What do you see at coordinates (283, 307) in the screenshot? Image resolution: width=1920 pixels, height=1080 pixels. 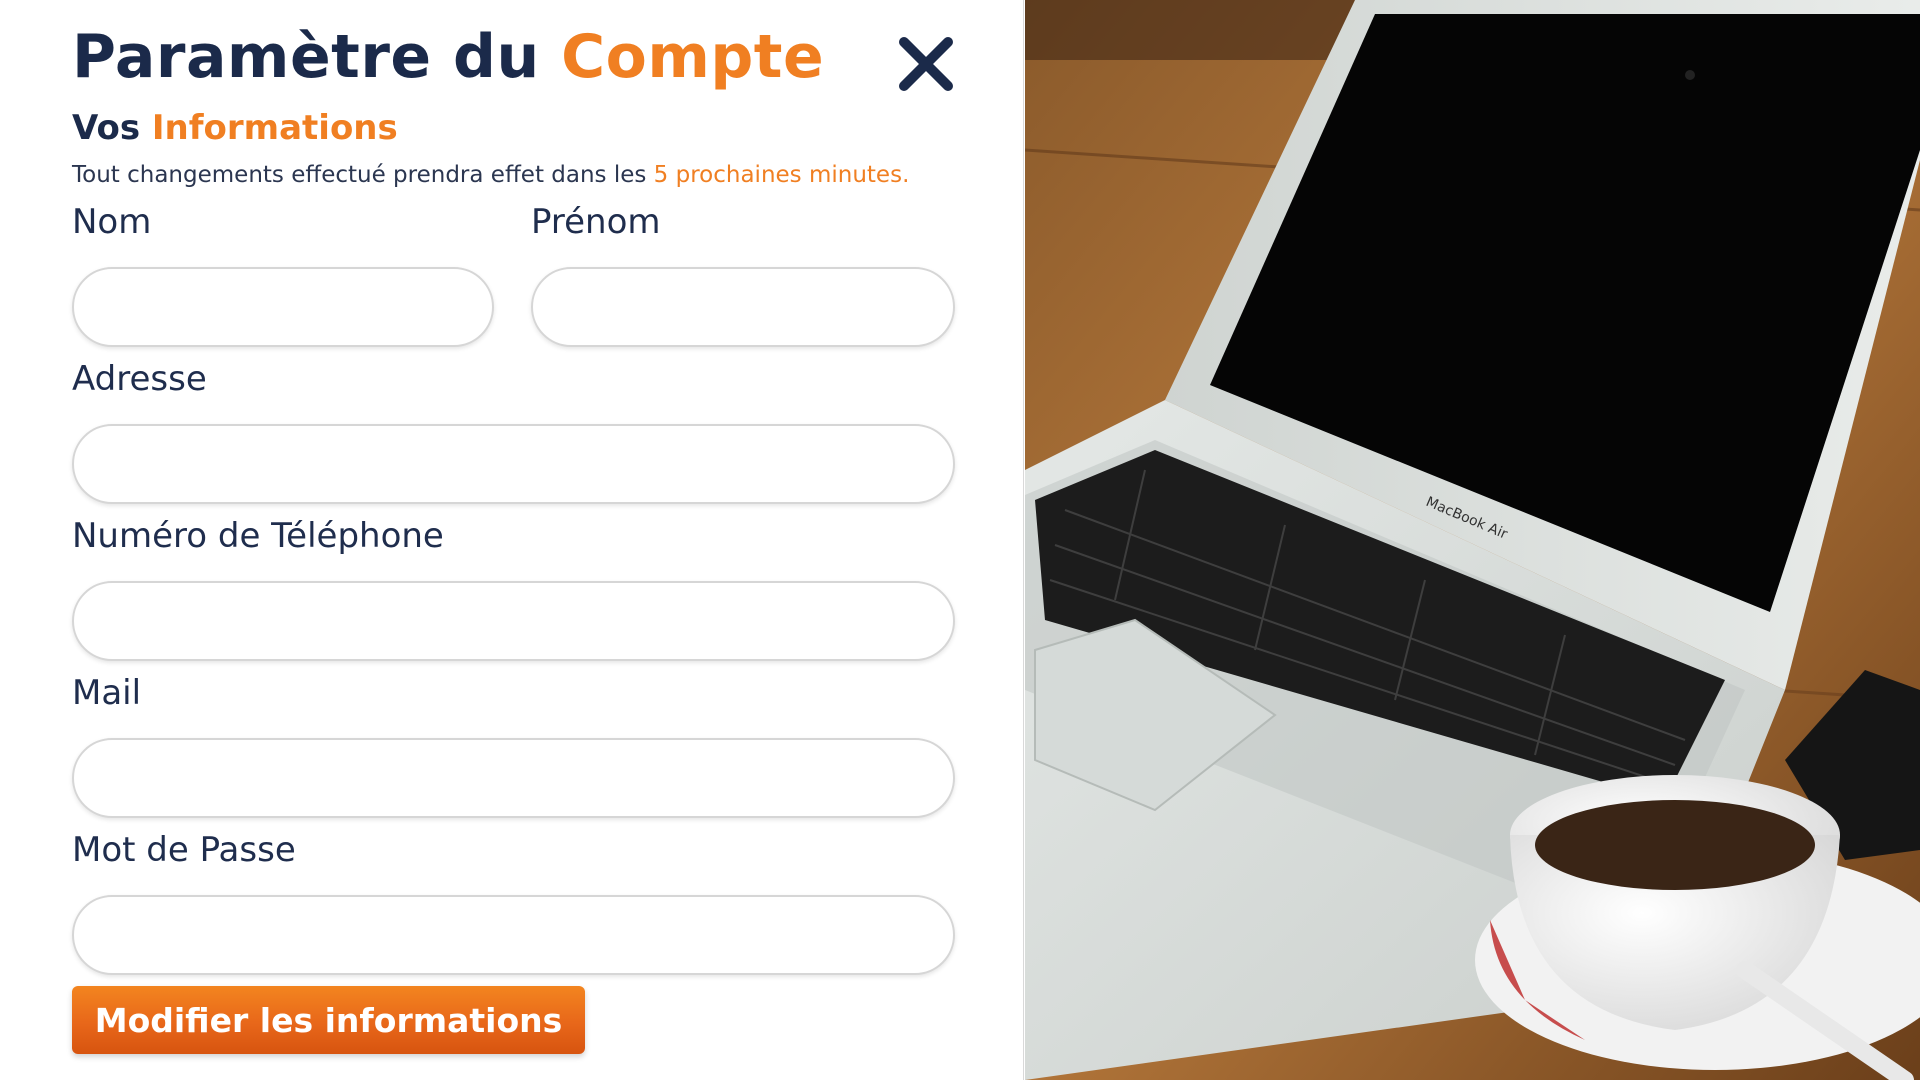 I see `nom-input` at bounding box center [283, 307].